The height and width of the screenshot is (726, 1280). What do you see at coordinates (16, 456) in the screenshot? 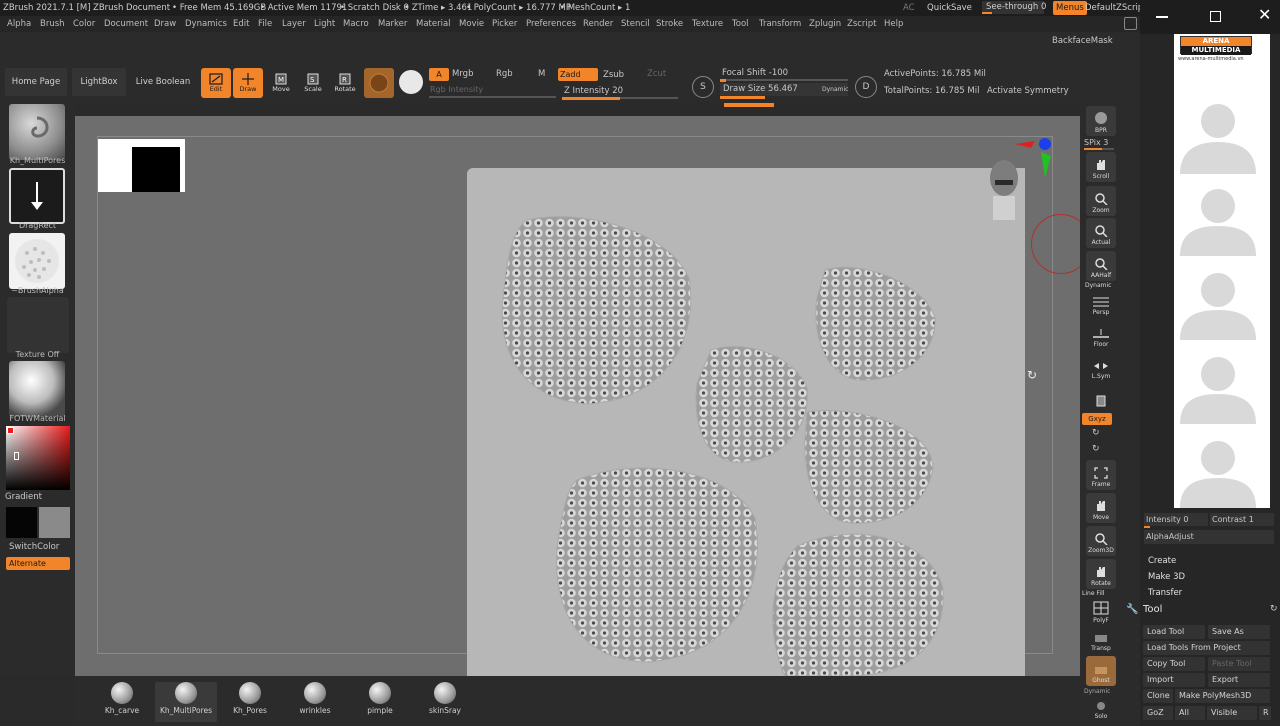
I see `color-picker-cursor` at bounding box center [16, 456].